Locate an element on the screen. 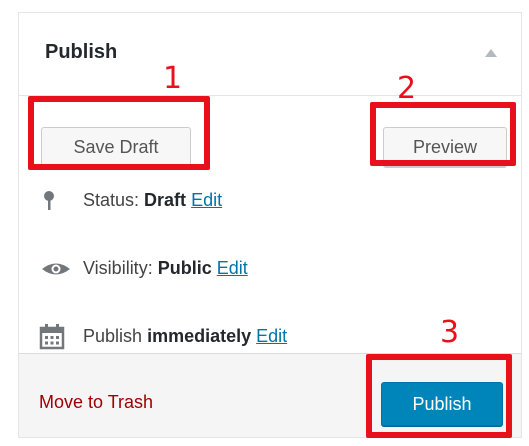 The width and height of the screenshot is (529, 446). arrow-up-icon is located at coordinates (491, 53).